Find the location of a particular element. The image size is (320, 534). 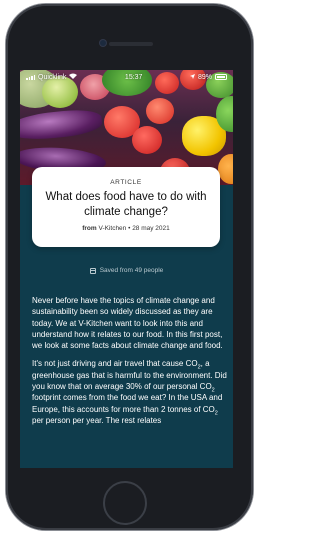

signal-icon is located at coordinates (30, 77).